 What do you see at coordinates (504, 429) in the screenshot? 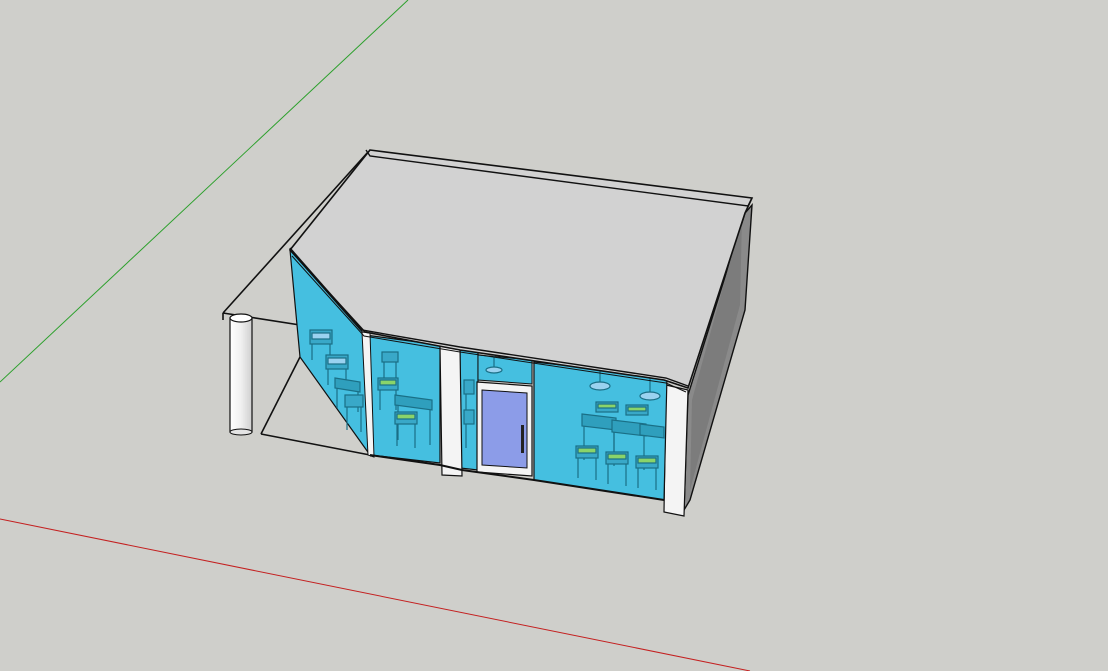
I see `door-icon` at bounding box center [504, 429].